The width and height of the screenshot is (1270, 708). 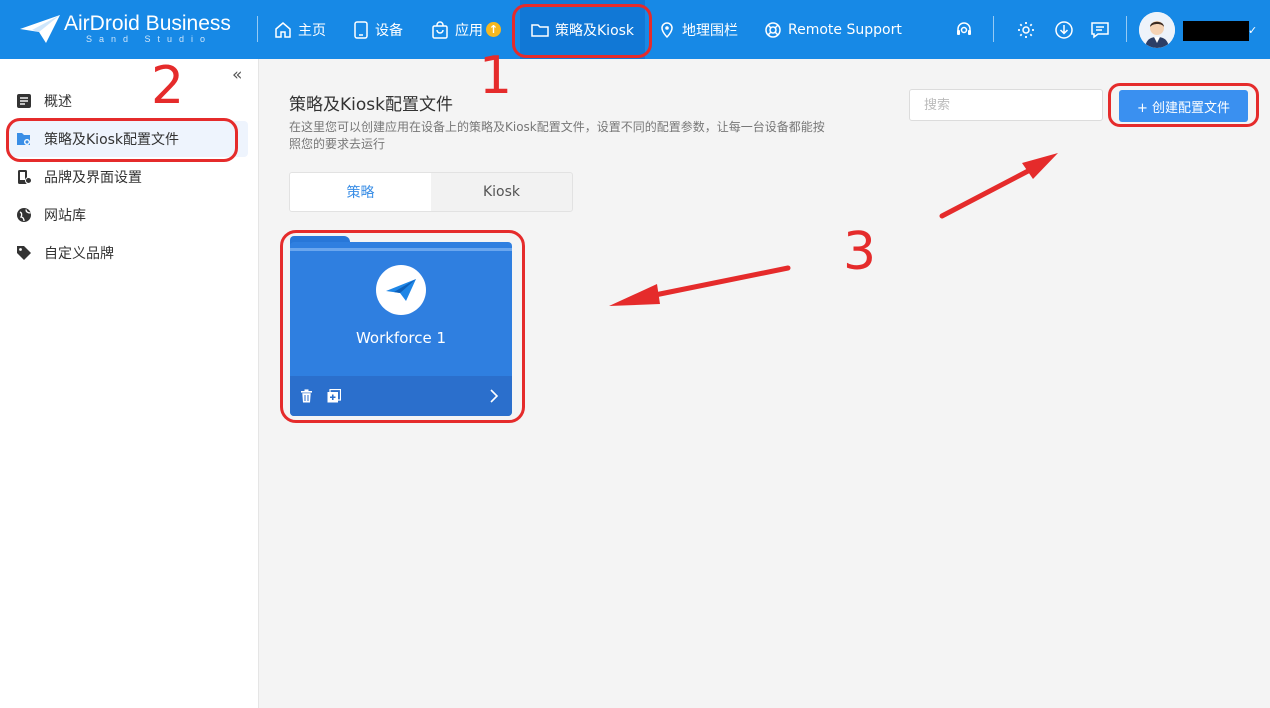 What do you see at coordinates (312, 30) in the screenshot?
I see `nav-home-label: 主页` at bounding box center [312, 30].